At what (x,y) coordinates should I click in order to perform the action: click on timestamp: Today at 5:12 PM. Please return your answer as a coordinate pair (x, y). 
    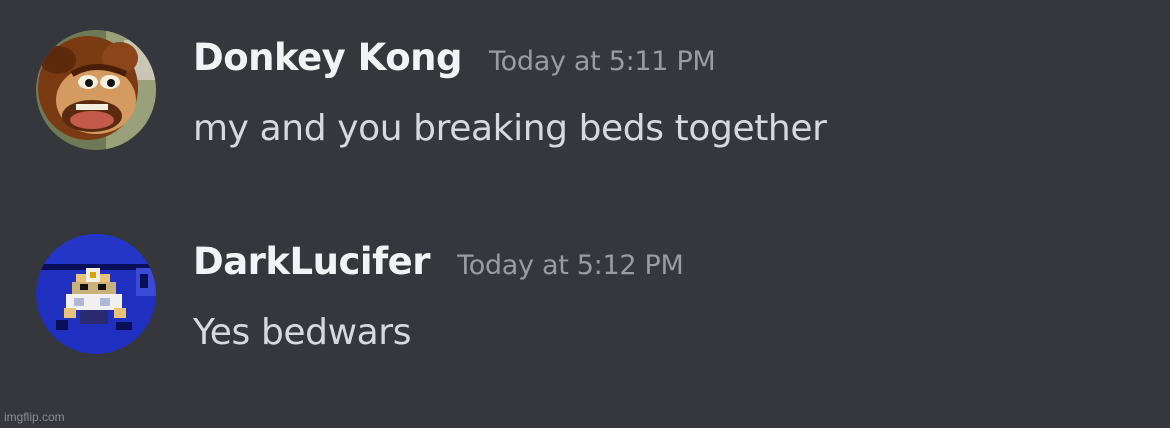
    Looking at the image, I should click on (570, 265).